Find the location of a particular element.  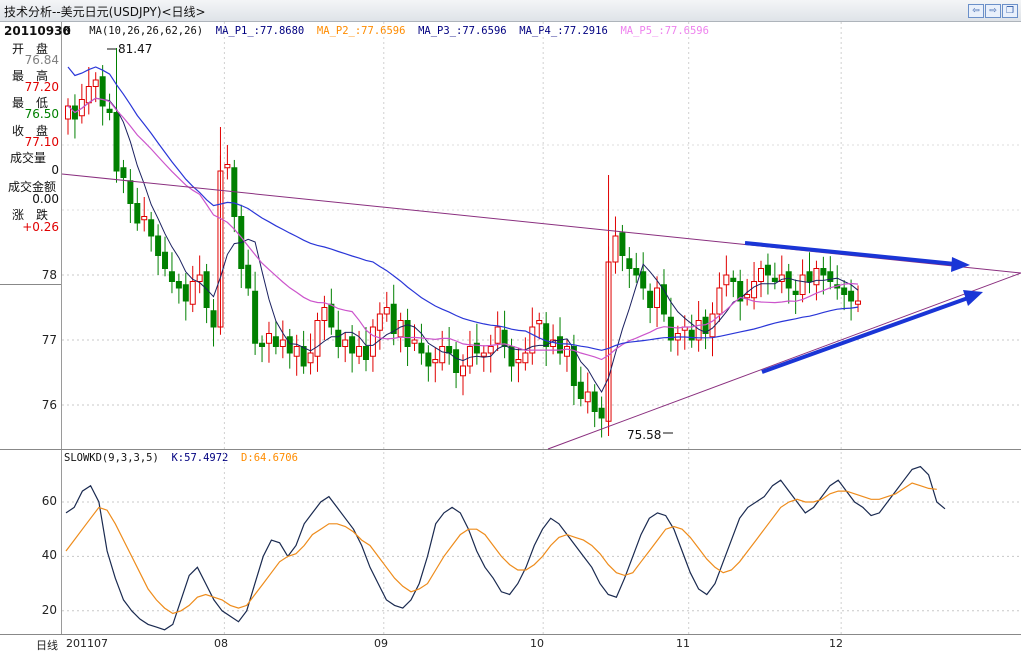

arrow-upper-head is located at coordinates (960, 264).